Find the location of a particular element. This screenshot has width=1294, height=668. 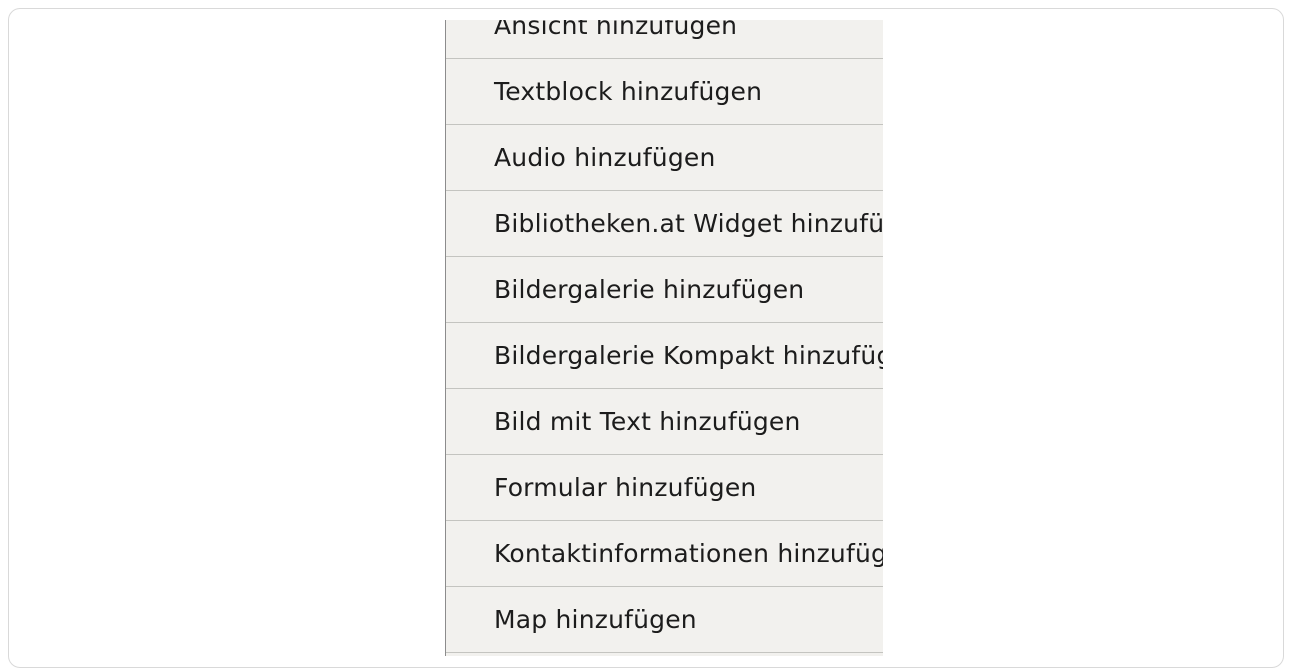

menu-item-add-view: Ansicht hinzufügen is located at coordinates (664, 39).